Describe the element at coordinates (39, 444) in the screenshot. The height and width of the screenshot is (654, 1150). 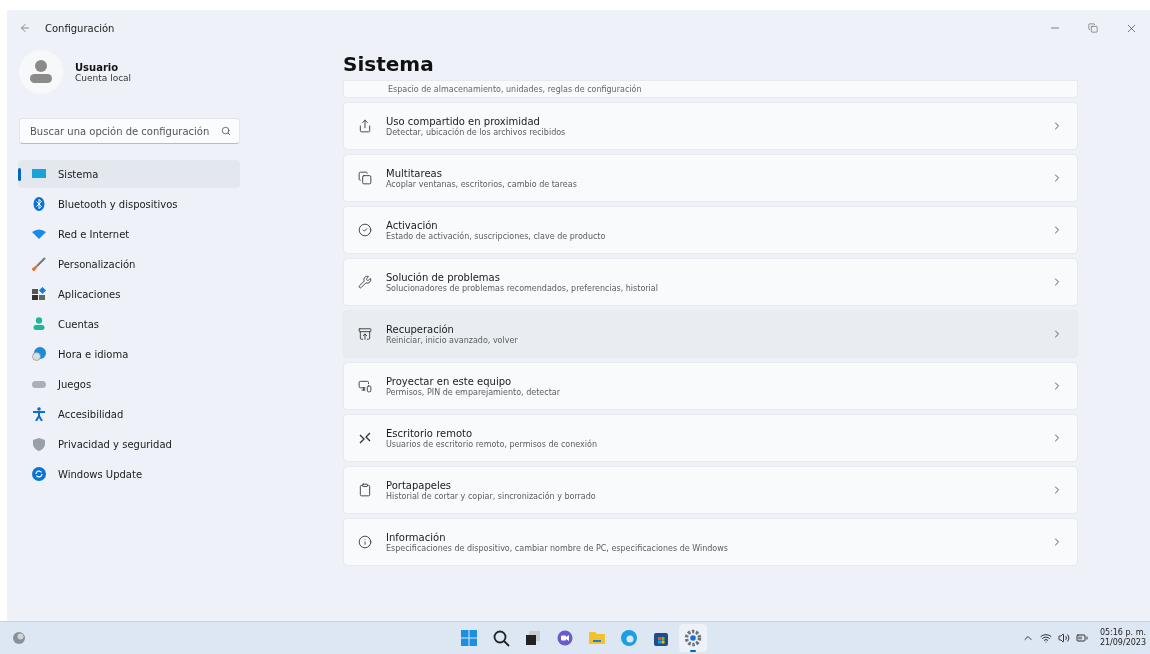
I see `shield-icon` at that location.